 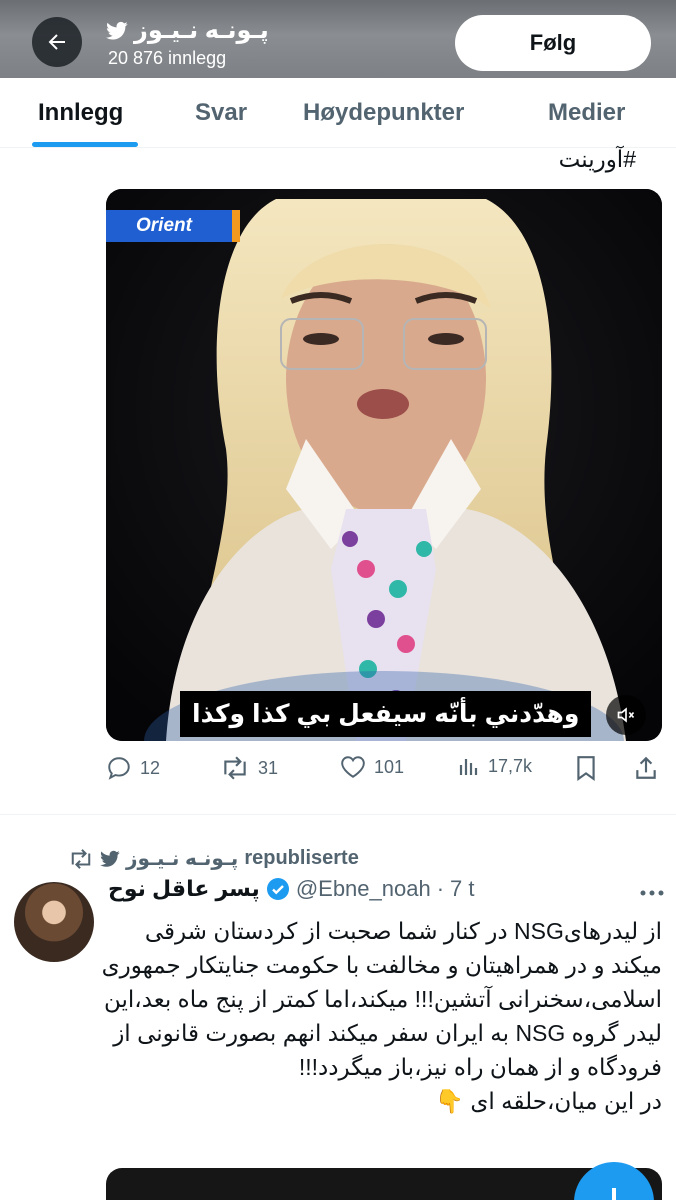 I want to click on share-icon, so click(x=646, y=767).